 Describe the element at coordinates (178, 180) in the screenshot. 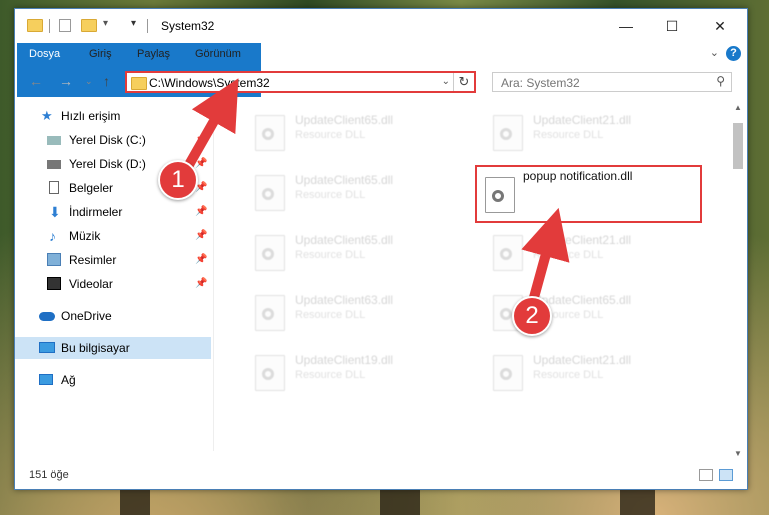

I see `step-1-badge: 1` at that location.